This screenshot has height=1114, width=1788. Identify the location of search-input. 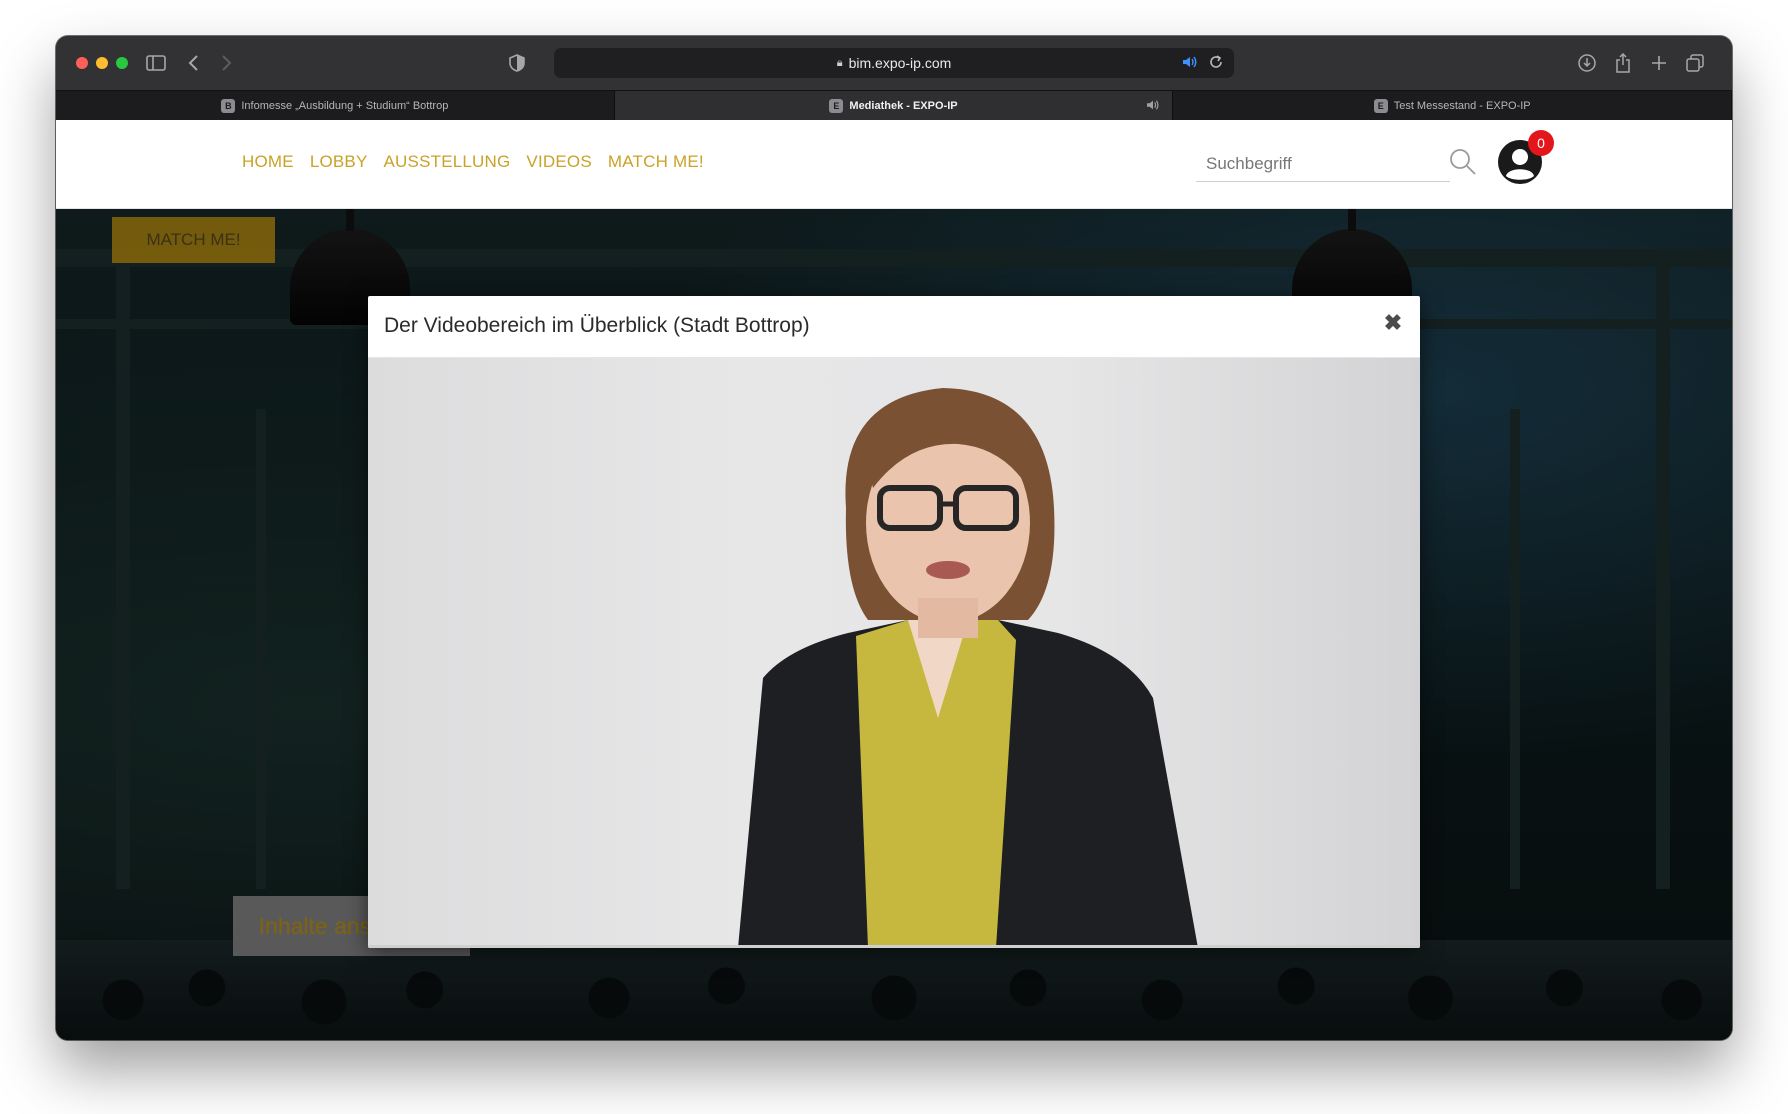
(1323, 163).